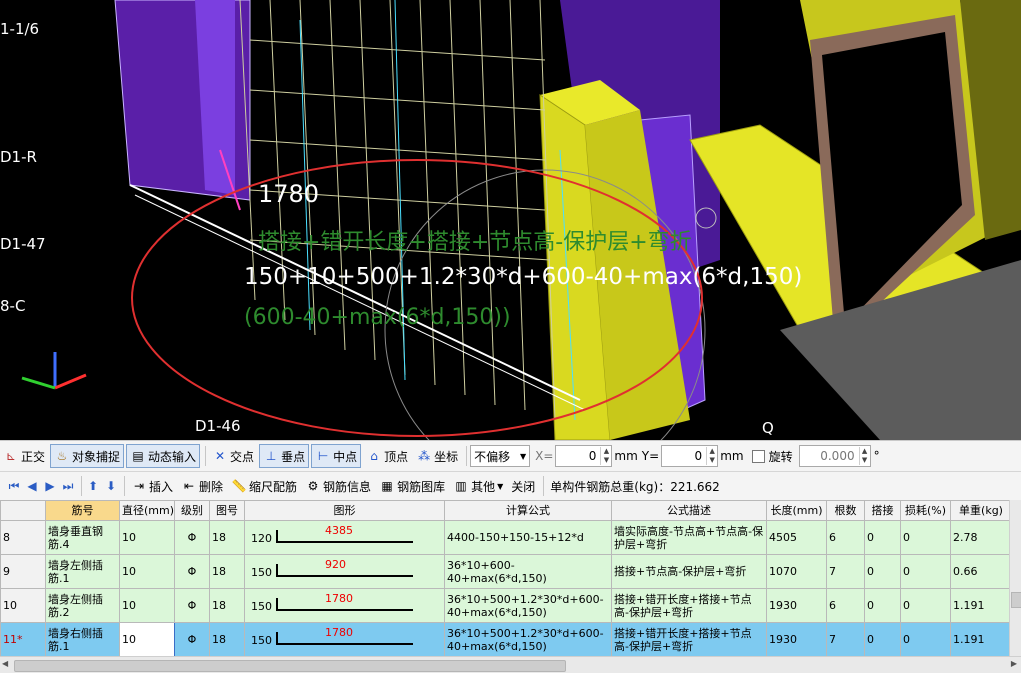  Describe the element at coordinates (24, 456) in the screenshot. I see `ortho-button: ⊾ 正交` at that location.